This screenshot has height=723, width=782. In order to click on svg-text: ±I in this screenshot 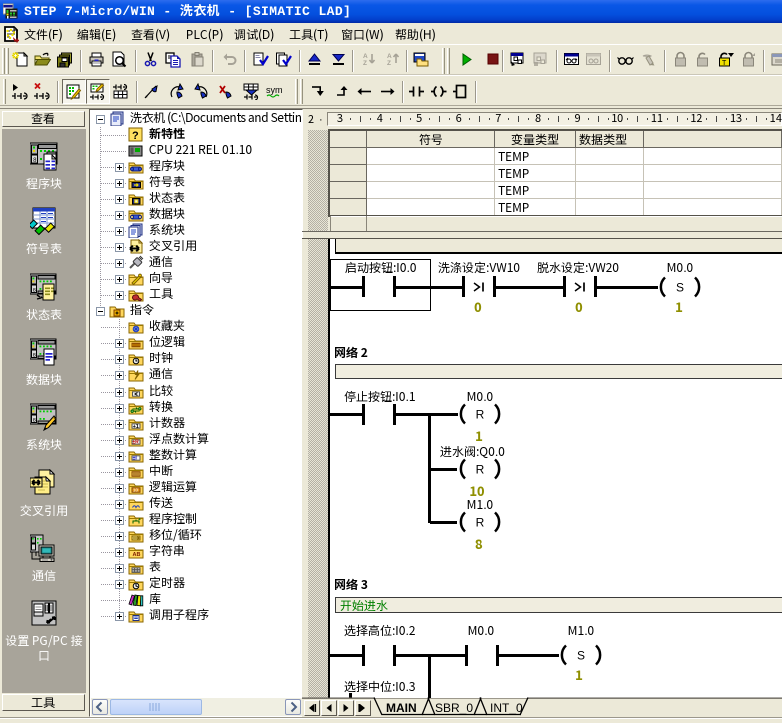, I will do `click(135, 459)`.